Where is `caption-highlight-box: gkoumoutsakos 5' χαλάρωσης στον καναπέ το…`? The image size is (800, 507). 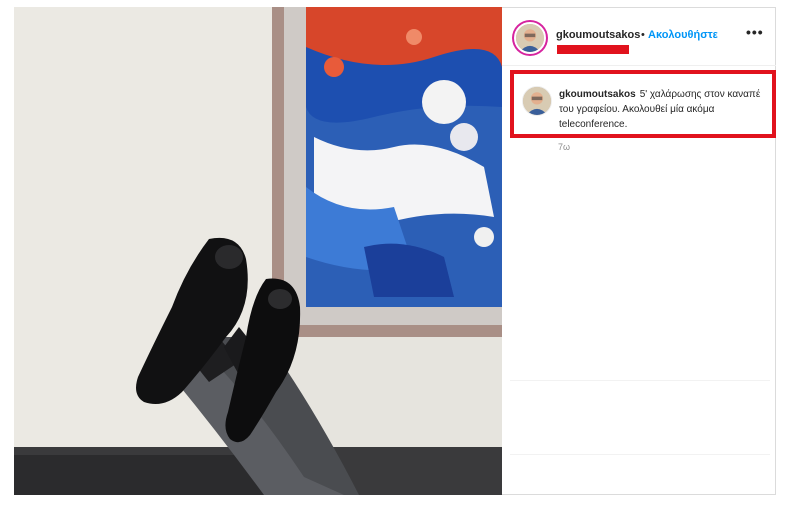 caption-highlight-box: gkoumoutsakos 5' χαλάρωσης στον καναπέ το… is located at coordinates (643, 104).